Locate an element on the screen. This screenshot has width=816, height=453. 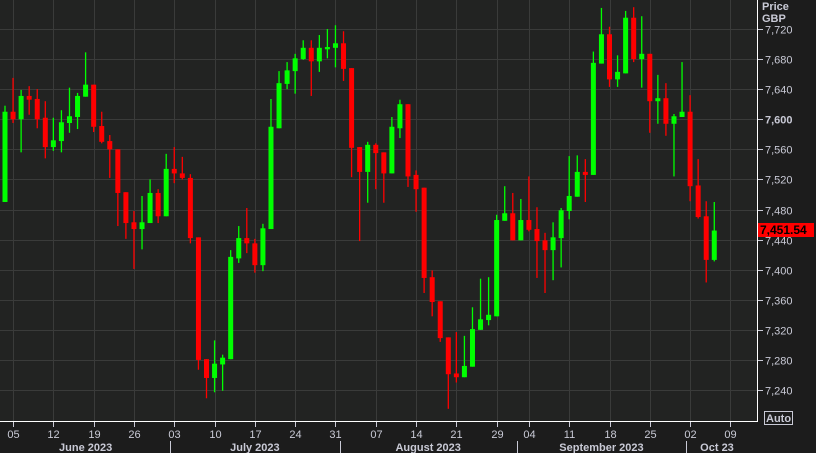
y-tick-label: 7,280 is located at coordinates (779, 362).